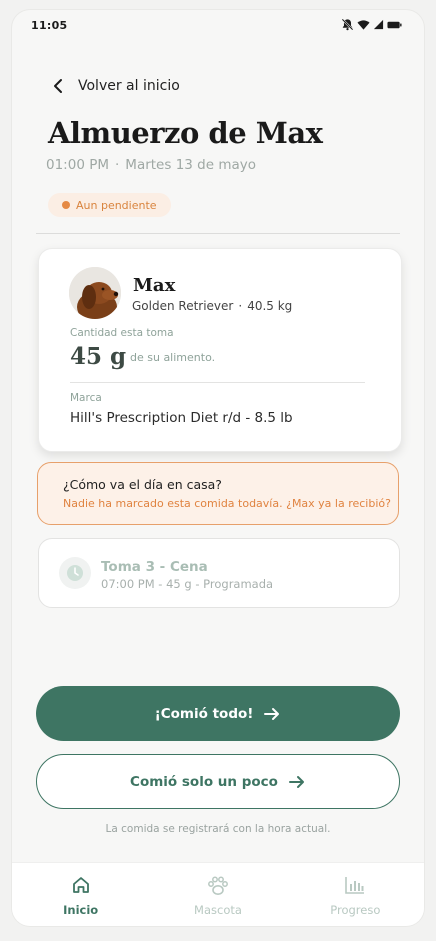 This screenshot has height=941, width=436. What do you see at coordinates (363, 24) in the screenshot?
I see `wifi-icon` at bounding box center [363, 24].